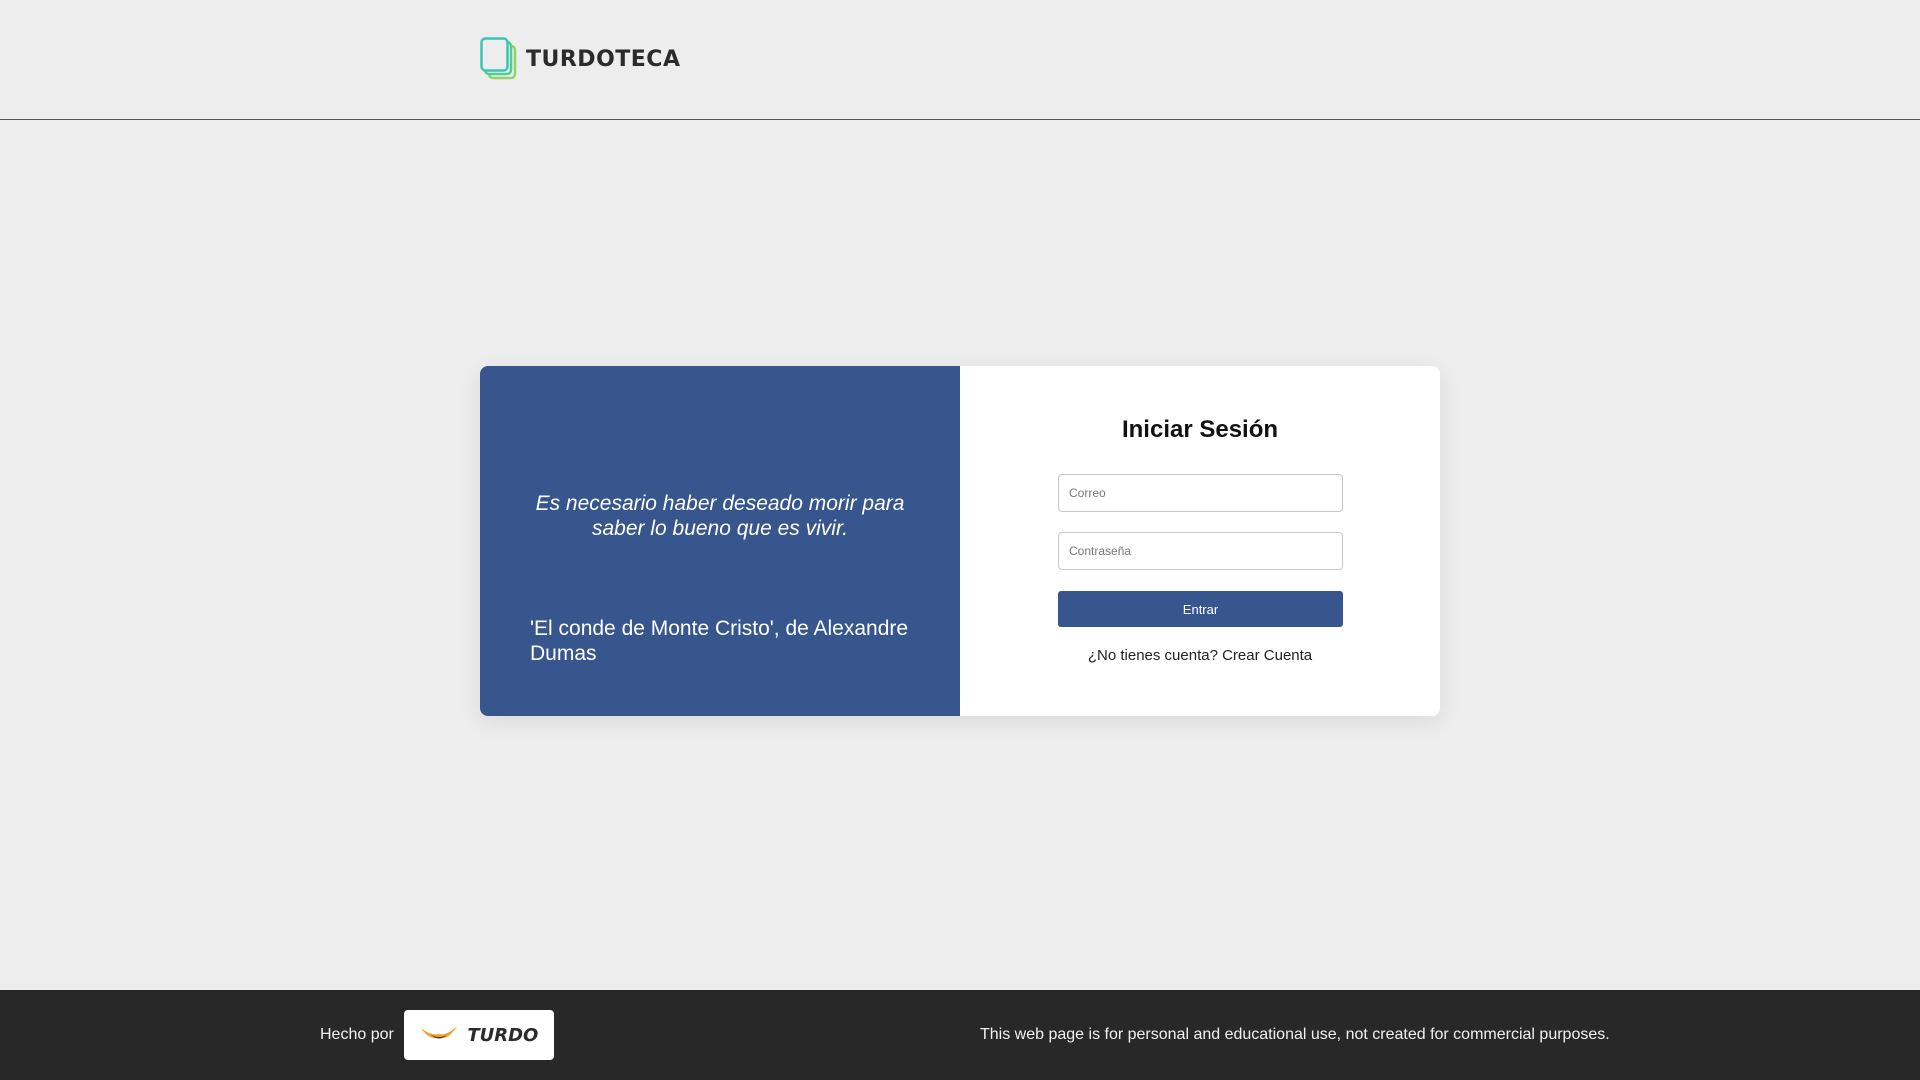 This screenshot has width=1920, height=1080. What do you see at coordinates (1152, 655) in the screenshot?
I see `no-account-text: ¿No tienes cuenta?` at bounding box center [1152, 655].